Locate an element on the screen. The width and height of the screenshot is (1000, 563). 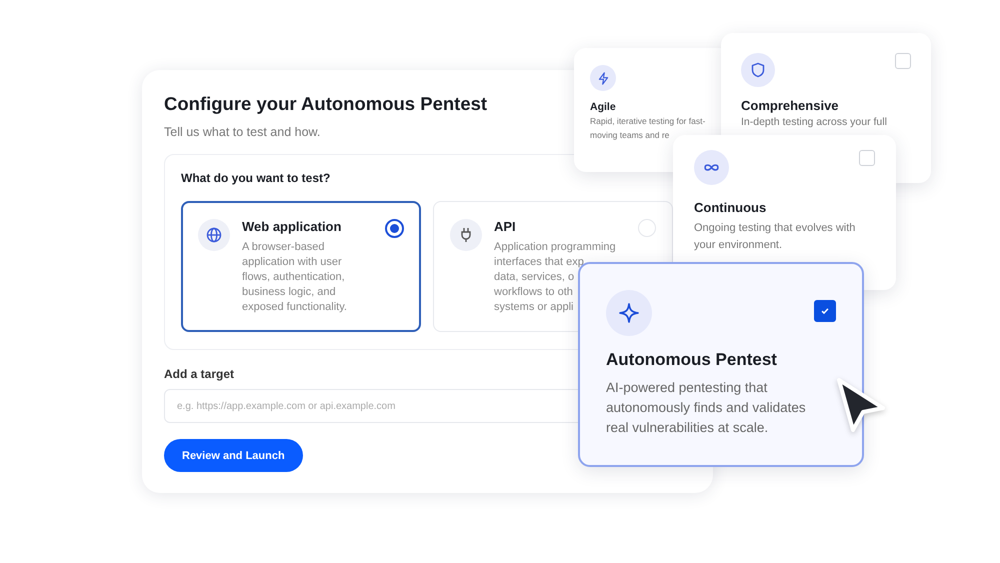
feature-description: moving teams and re is located at coordinates (630, 135).